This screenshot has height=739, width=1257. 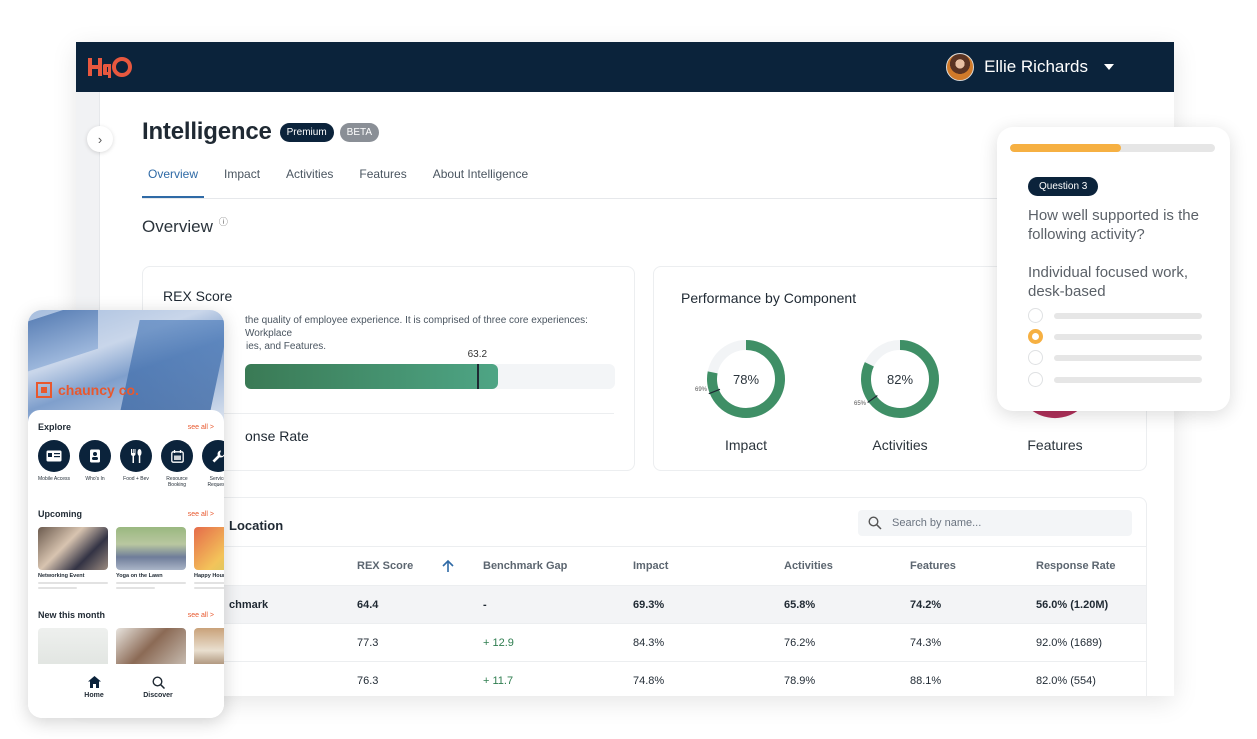 I want to click on chevron-right-icon: ›, so click(x=100, y=139).